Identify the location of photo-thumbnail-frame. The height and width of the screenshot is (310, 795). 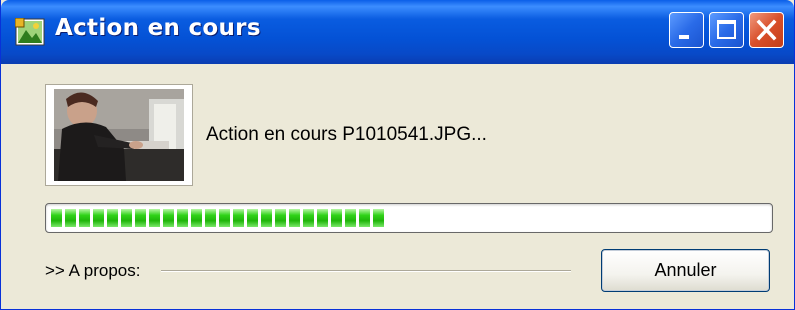
(119, 135).